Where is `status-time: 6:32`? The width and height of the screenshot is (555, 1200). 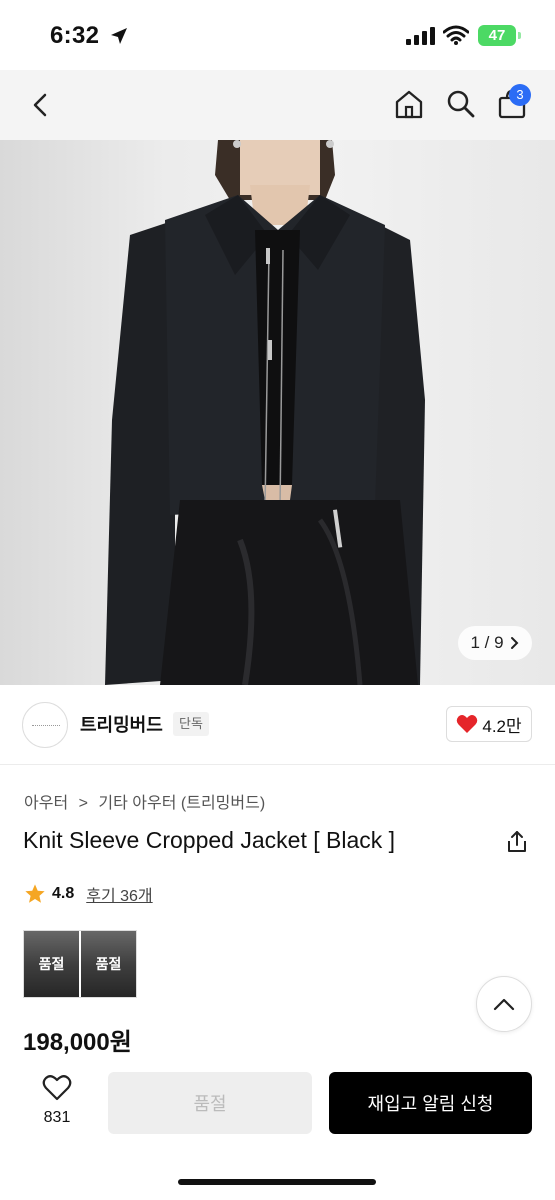 status-time: 6:32 is located at coordinates (75, 35).